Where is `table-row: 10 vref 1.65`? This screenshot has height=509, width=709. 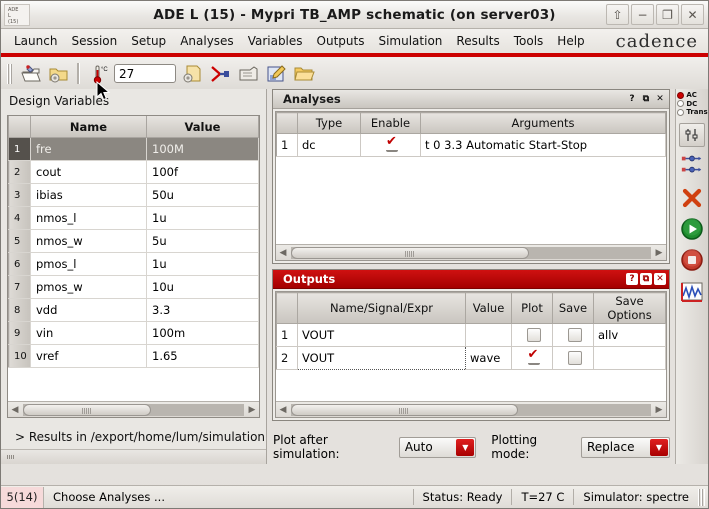 table-row: 10 vref 1.65 is located at coordinates (133, 356).